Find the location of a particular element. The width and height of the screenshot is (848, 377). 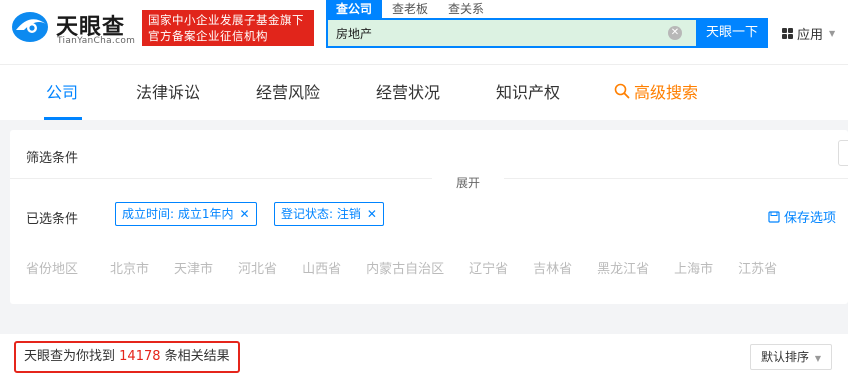

search-button: 天眼一下 is located at coordinates (732, 33).